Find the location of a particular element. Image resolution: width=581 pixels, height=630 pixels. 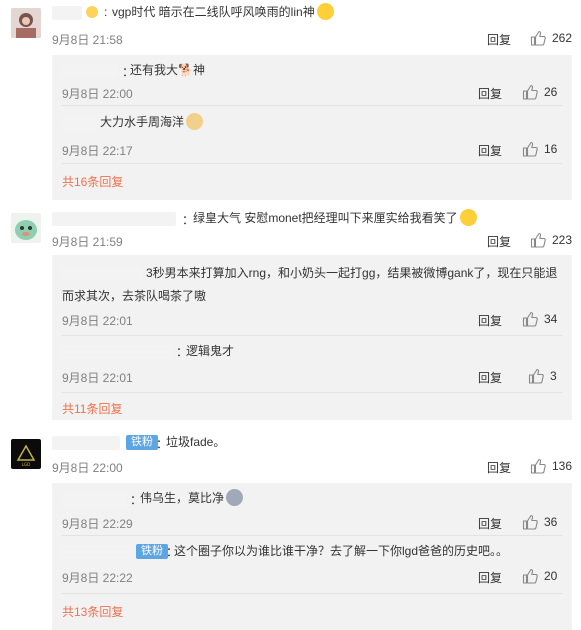

like-count: 3 is located at coordinates (553, 376).